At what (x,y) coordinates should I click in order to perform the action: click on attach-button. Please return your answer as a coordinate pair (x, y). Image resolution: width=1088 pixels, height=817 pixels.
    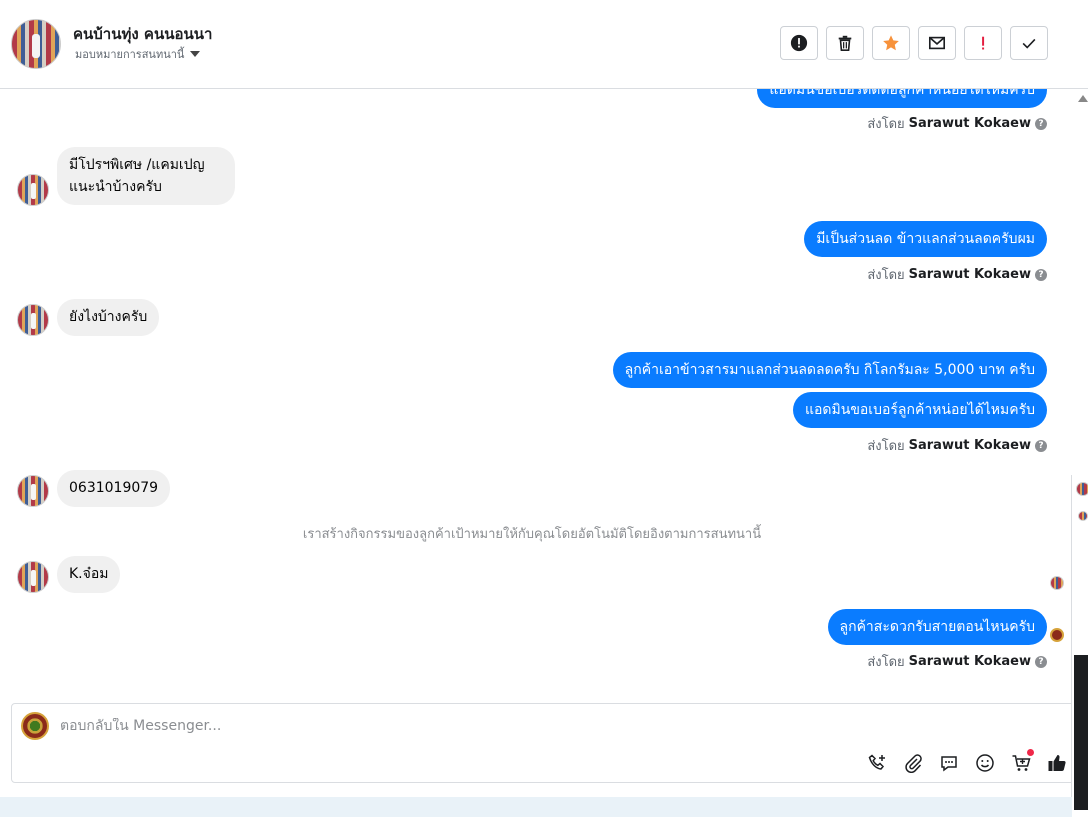
    Looking at the image, I should click on (913, 763).